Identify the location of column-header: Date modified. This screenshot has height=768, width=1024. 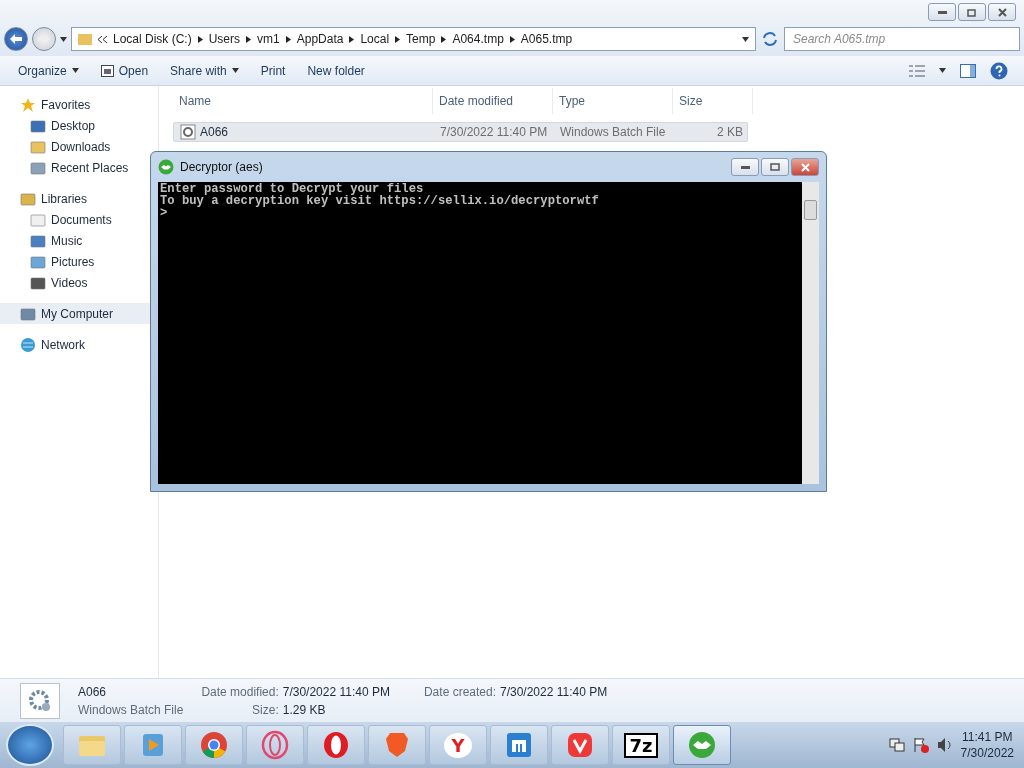
(493, 101).